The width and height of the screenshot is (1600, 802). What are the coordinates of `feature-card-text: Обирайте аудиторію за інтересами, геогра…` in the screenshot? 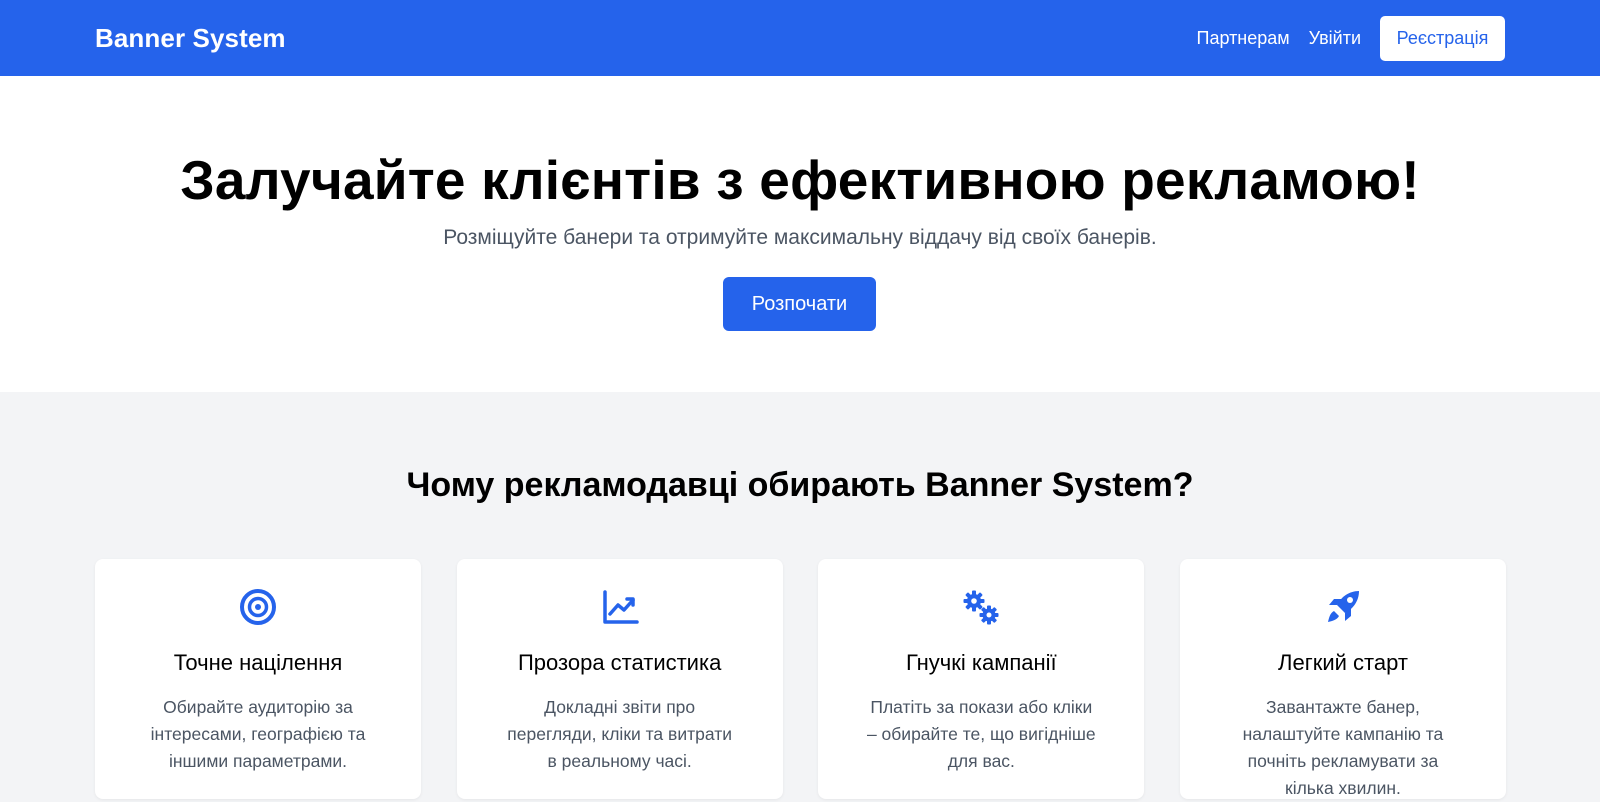 It's located at (258, 734).